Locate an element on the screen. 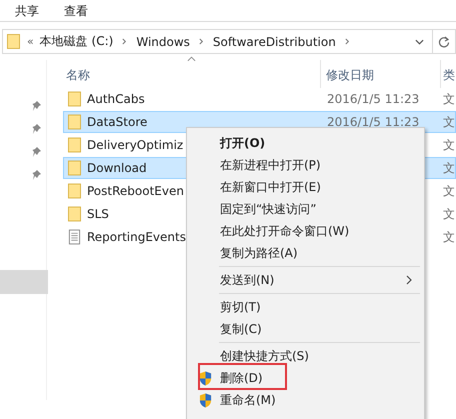 Image resolution: width=456 pixels, height=419 pixels. file-name: AuthCabs is located at coordinates (116, 99).